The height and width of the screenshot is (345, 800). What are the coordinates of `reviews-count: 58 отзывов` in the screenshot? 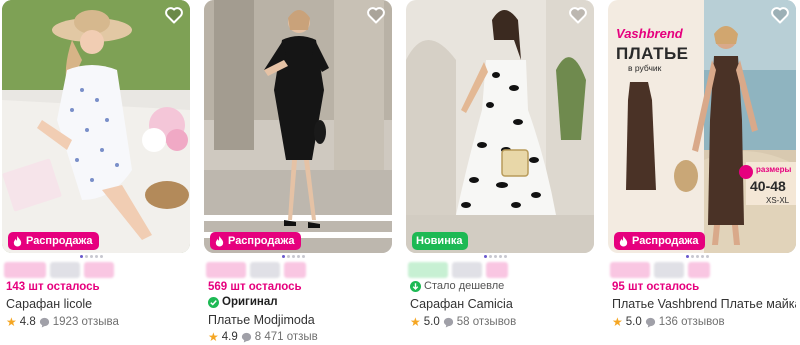 It's located at (486, 322).